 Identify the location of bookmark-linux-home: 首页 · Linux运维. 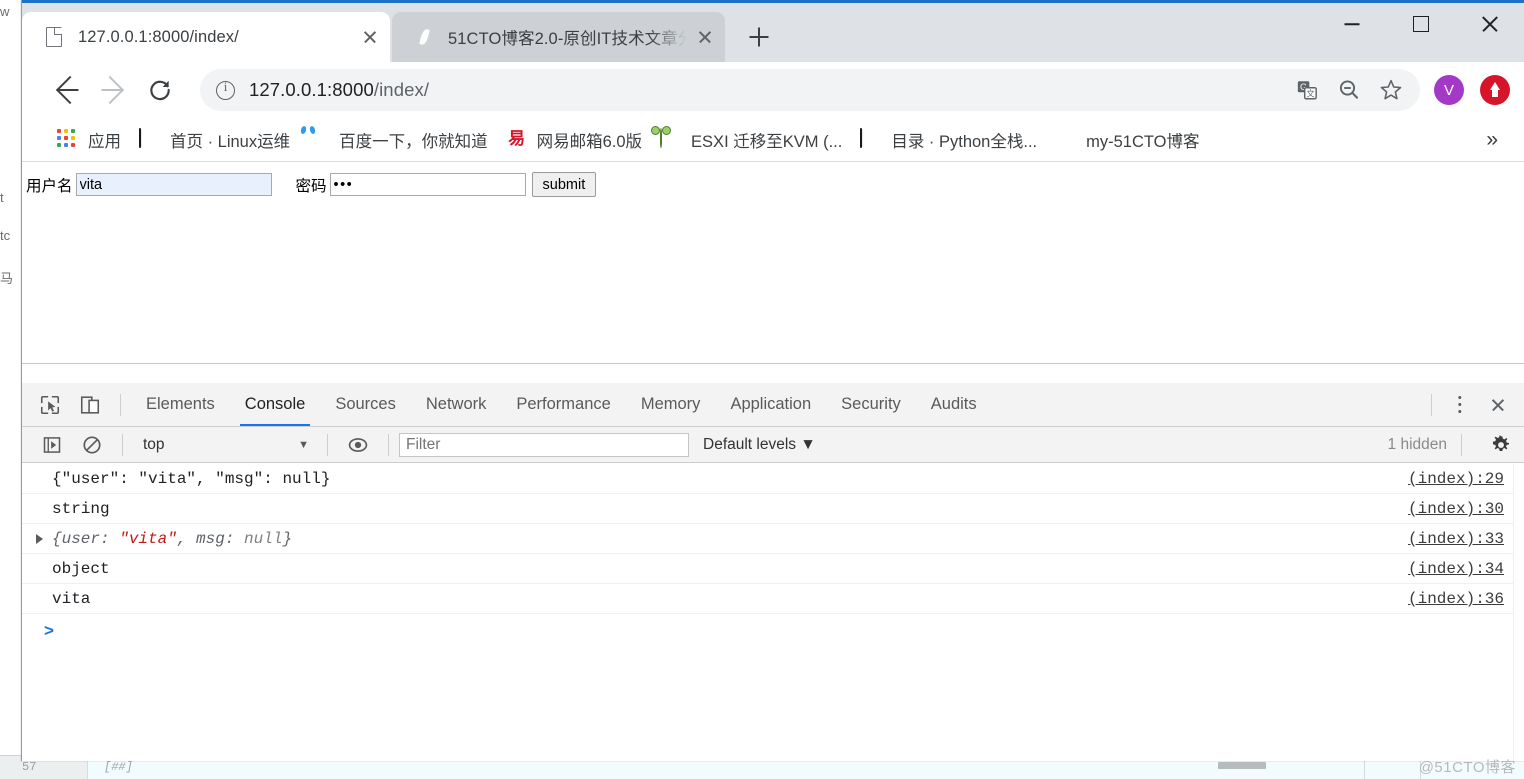
(214, 140).